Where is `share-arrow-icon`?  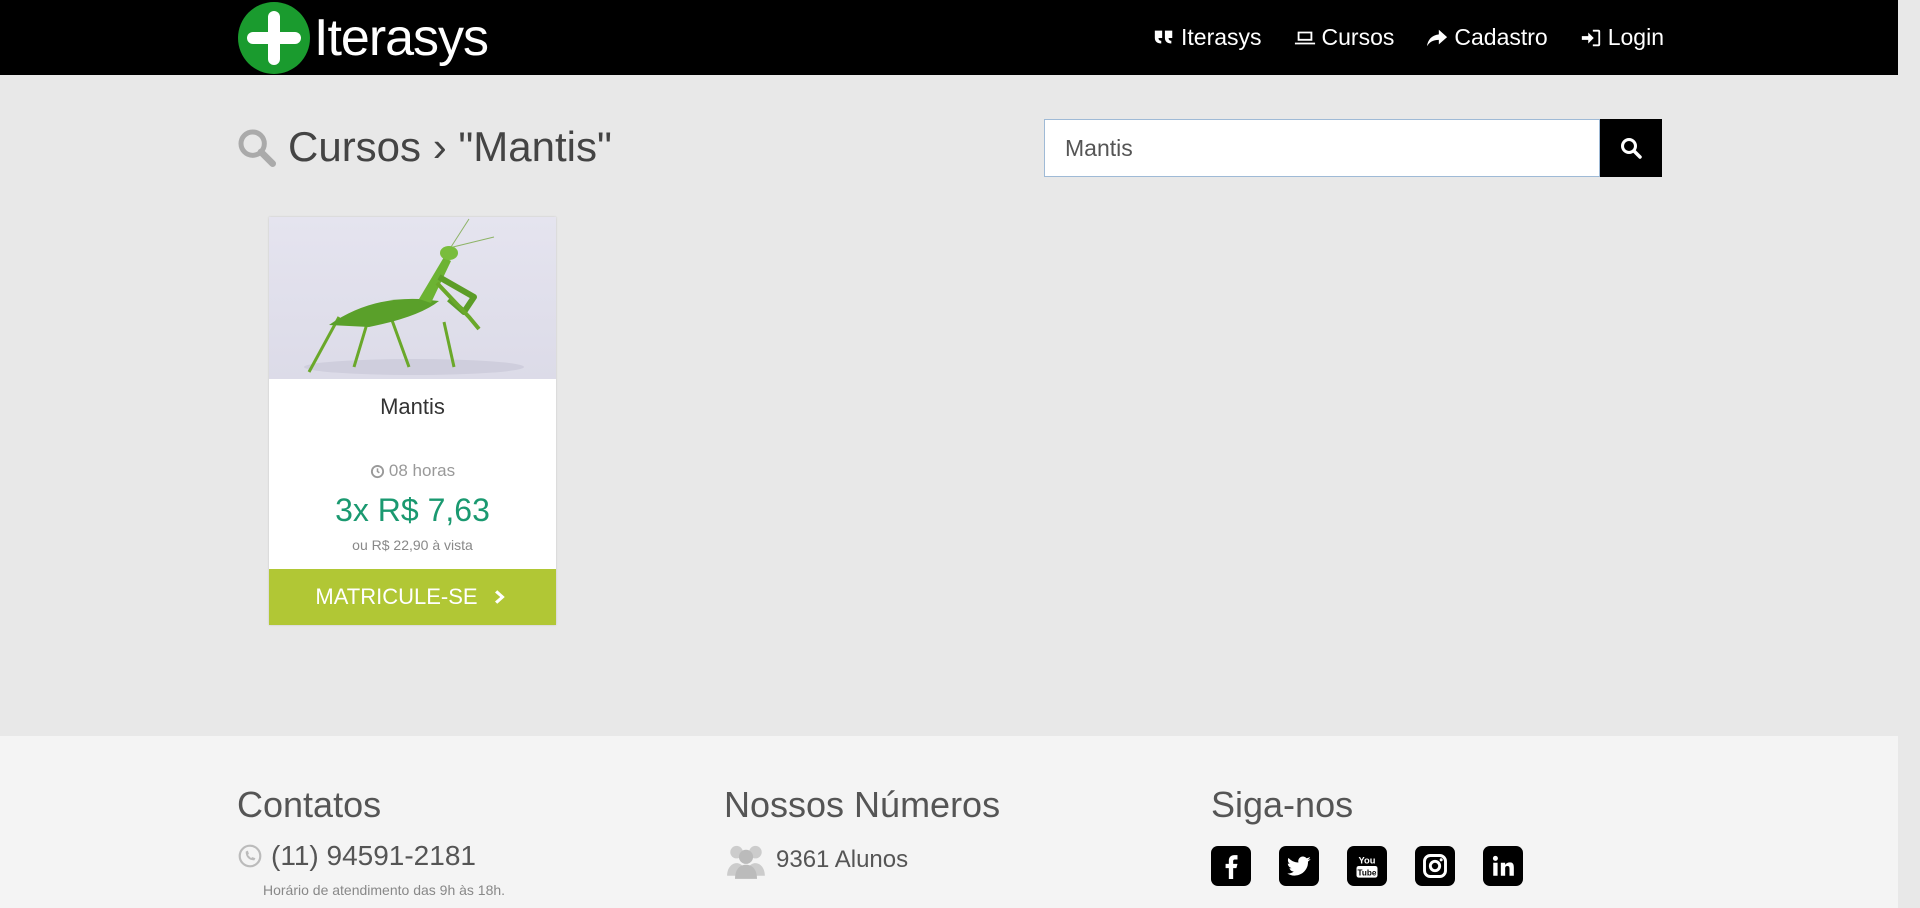
share-arrow-icon is located at coordinates (1437, 37).